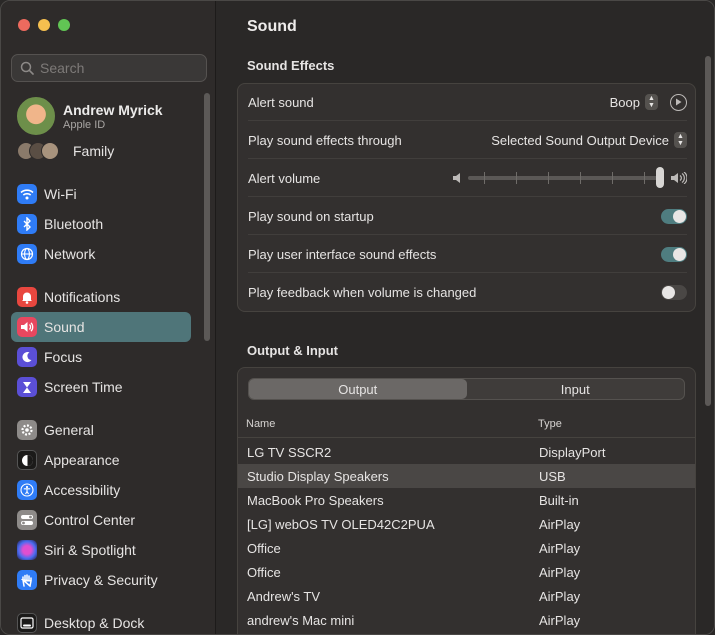 The height and width of the screenshot is (635, 715). I want to click on alert-sound-label: Alert sound, so click(281, 102).